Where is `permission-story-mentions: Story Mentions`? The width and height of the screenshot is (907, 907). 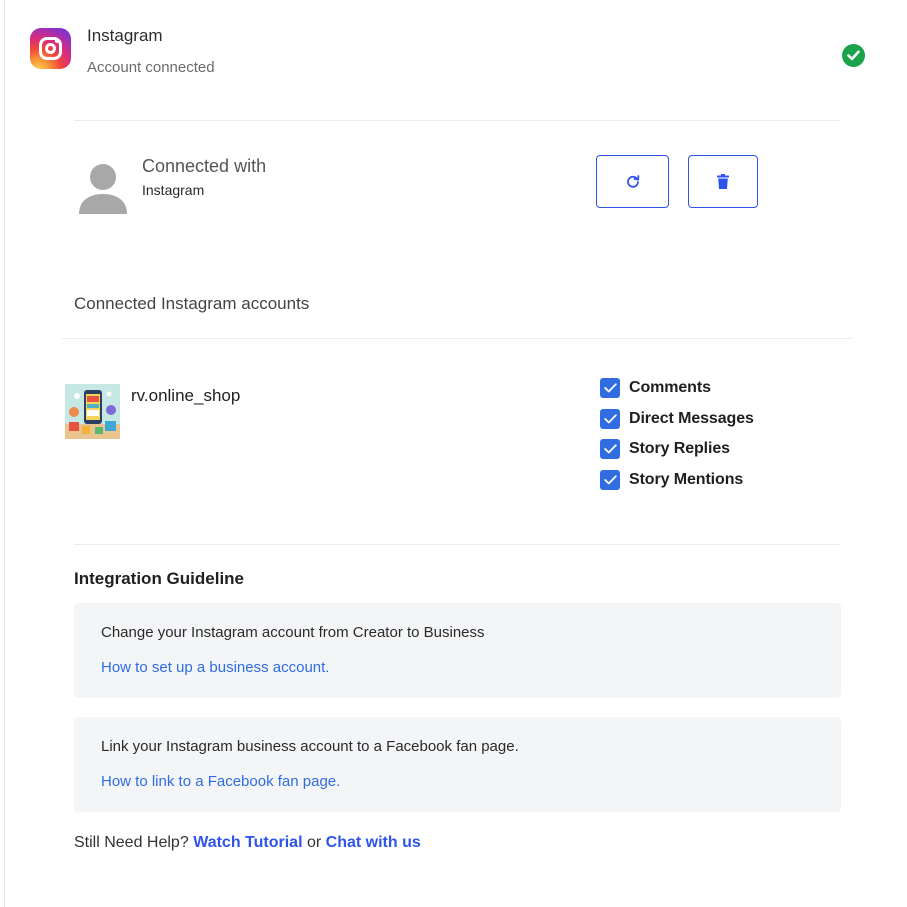
permission-story-mentions: Story Mentions is located at coordinates (671, 480).